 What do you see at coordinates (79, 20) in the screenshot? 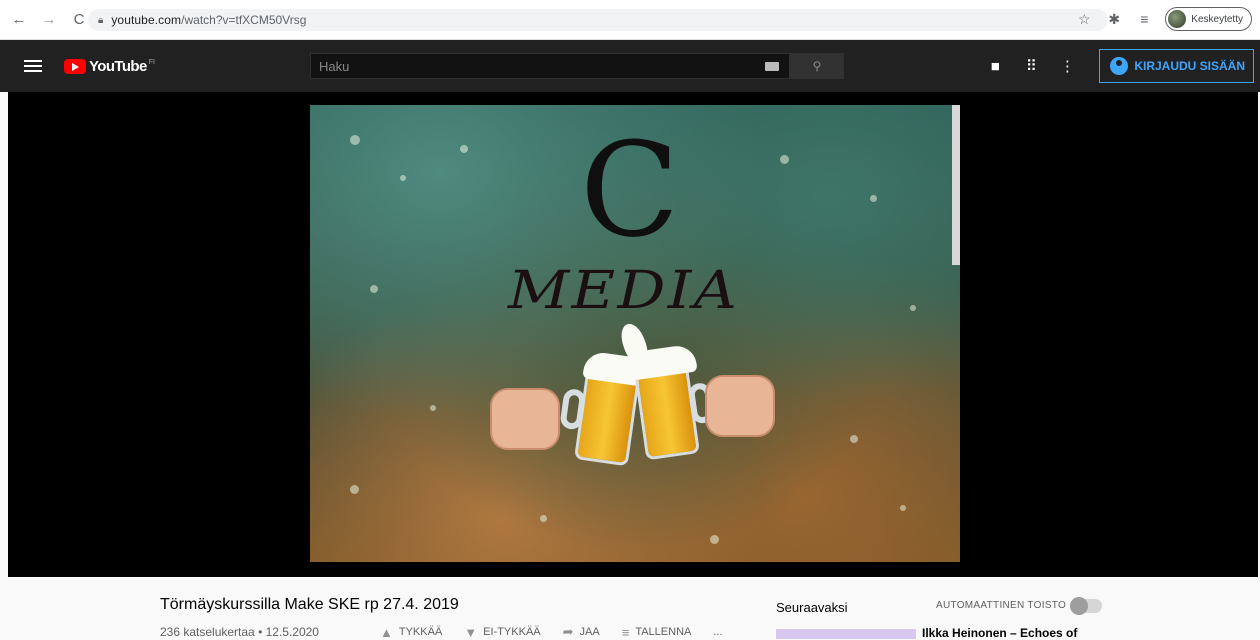
I see `reload-icon: C` at bounding box center [79, 20].